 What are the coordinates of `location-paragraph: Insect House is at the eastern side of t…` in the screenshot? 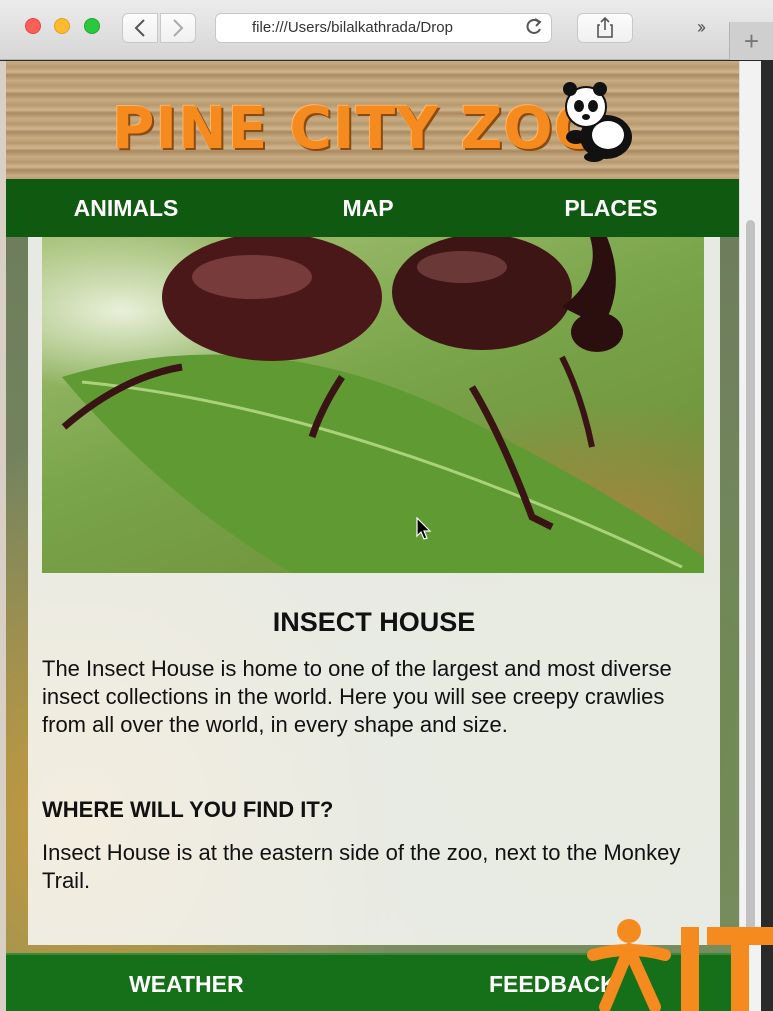 It's located at (361, 866).